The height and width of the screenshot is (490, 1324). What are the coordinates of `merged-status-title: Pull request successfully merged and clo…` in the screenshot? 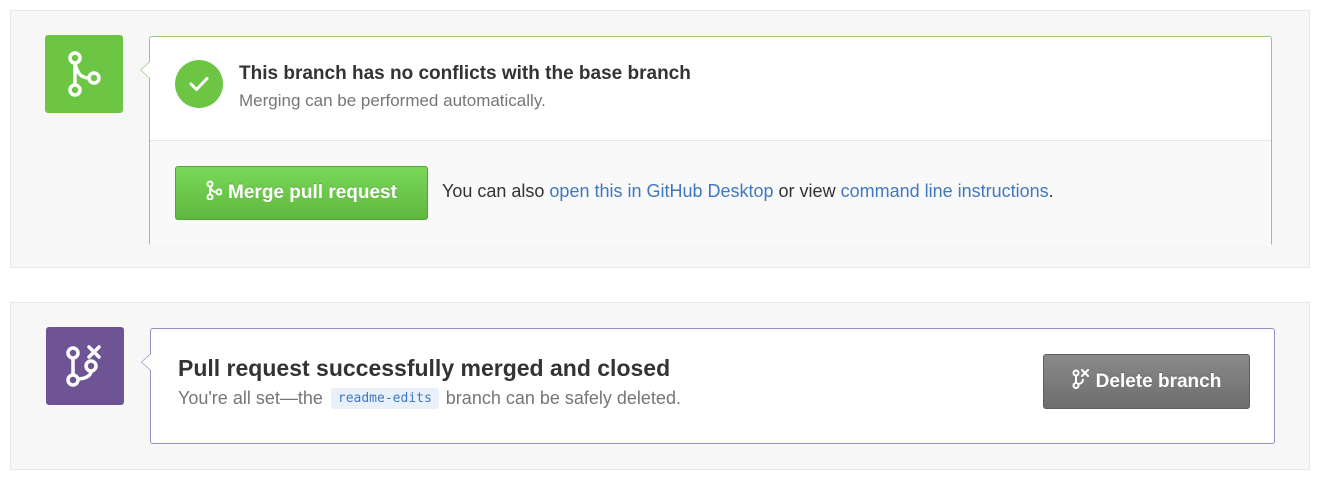 It's located at (424, 368).